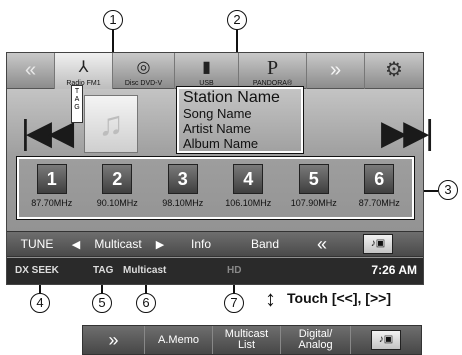 This screenshot has height=355, width=462. What do you see at coordinates (117, 203) in the screenshot?
I see `preset-frequency: 90.10MHz` at bounding box center [117, 203].